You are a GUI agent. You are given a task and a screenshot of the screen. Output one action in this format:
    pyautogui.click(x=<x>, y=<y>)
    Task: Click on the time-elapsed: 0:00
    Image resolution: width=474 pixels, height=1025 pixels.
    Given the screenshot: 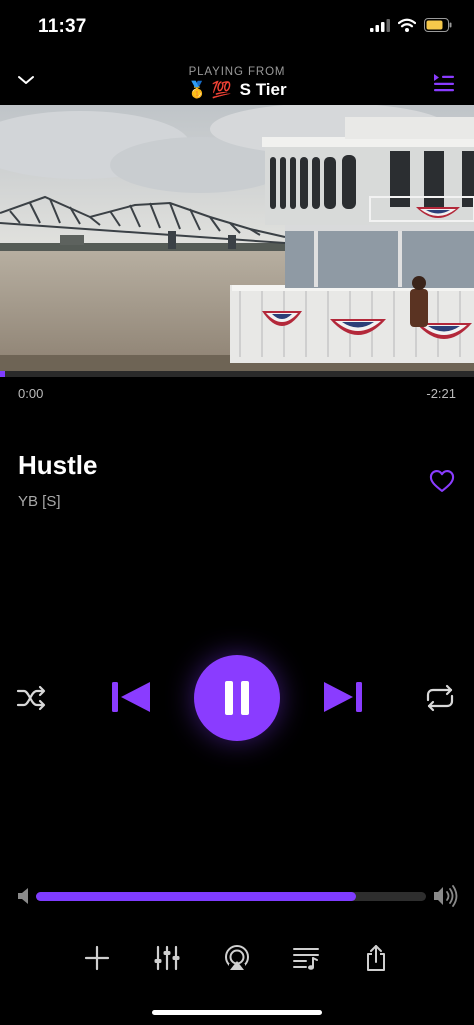 What is the action you would take?
    pyautogui.click(x=31, y=393)
    